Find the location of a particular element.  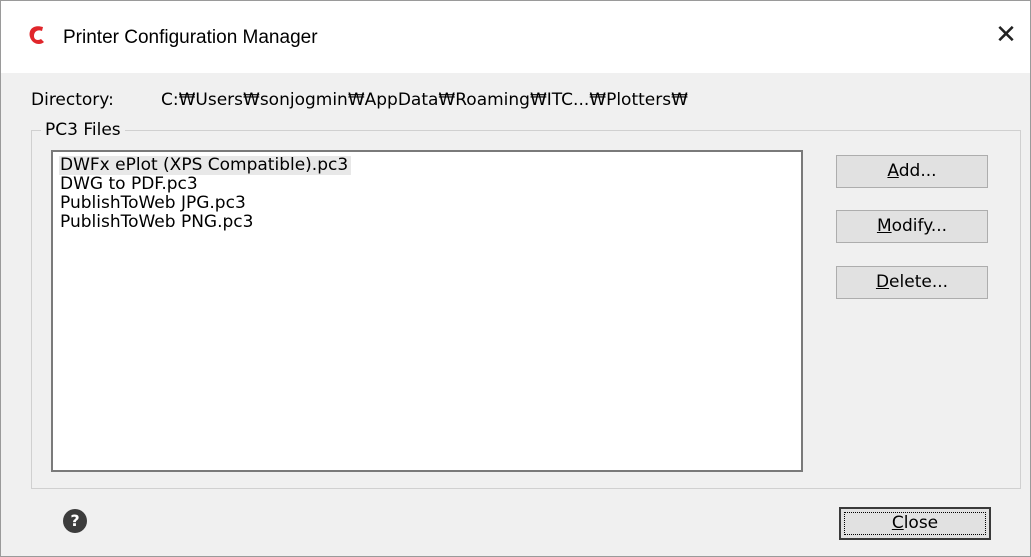

list-item: PublishToWeb JPG.pc3 is located at coordinates (427, 203).